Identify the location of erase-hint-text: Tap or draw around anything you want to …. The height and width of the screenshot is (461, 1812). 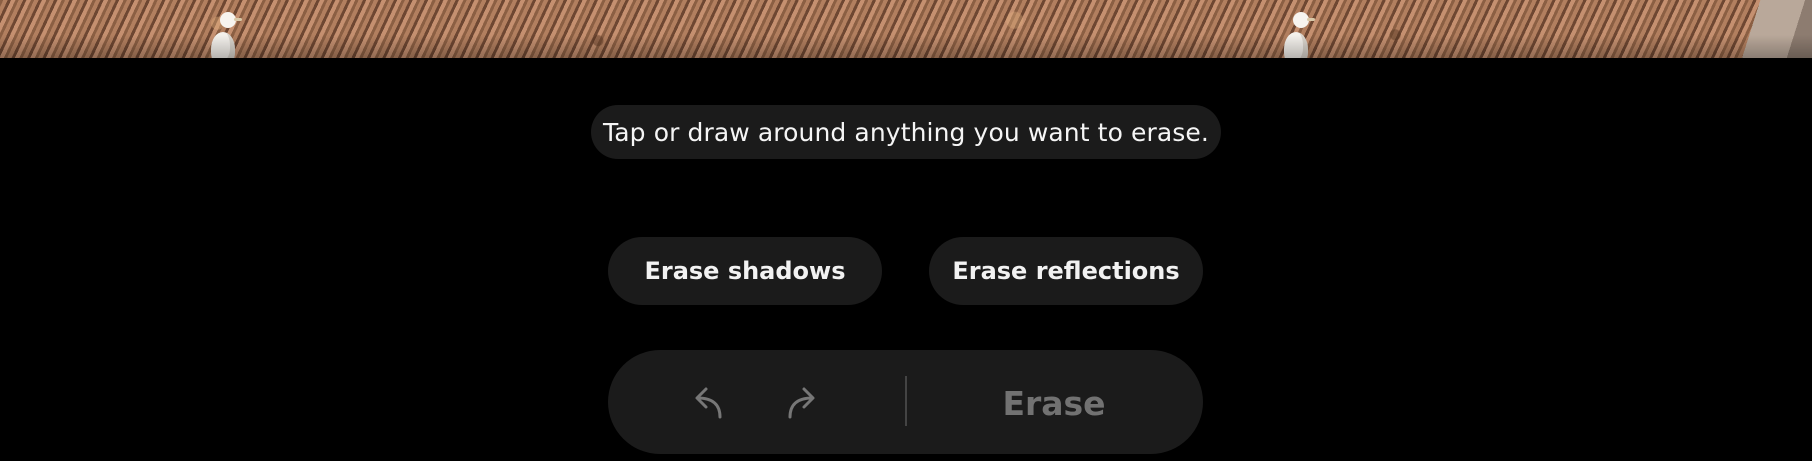
(906, 132).